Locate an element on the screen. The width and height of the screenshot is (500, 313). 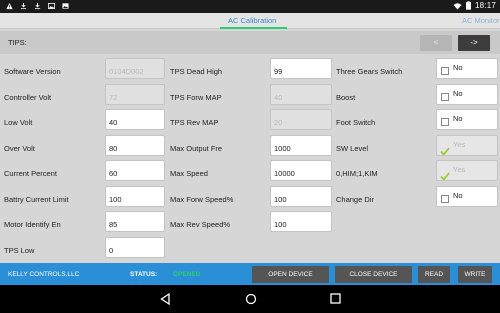
image-icon is located at coordinates (51, 6).